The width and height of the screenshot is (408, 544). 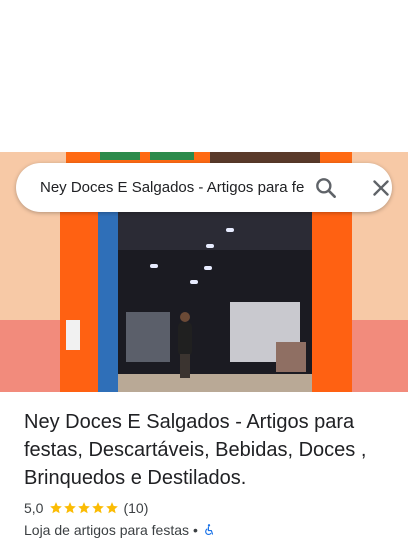 I want to click on rating-row: 5,0 (10), so click(x=86, y=508).